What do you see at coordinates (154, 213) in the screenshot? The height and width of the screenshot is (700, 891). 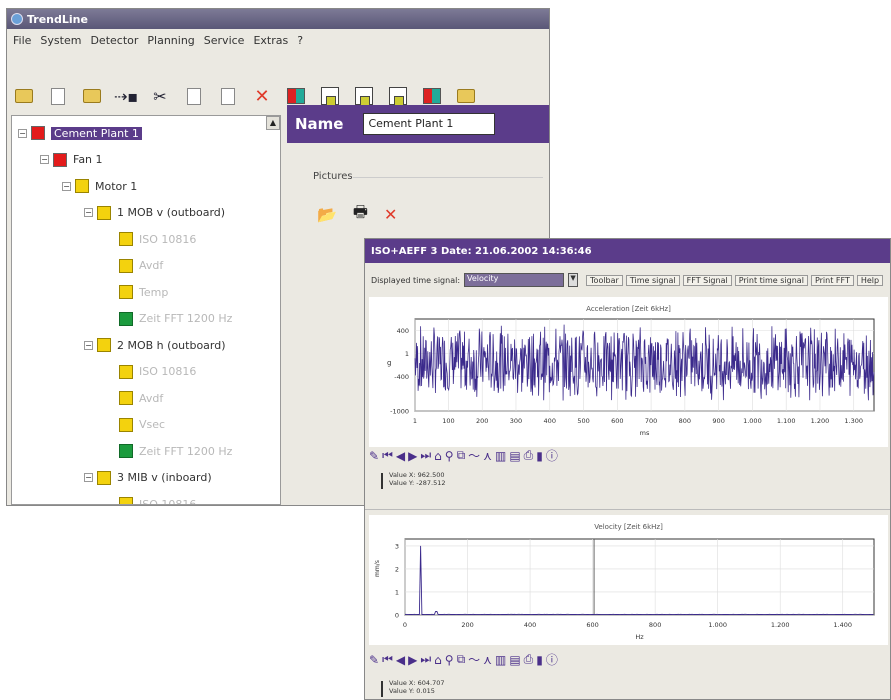 I see `tree-node: − 1 MOB v (outboard)` at bounding box center [154, 213].